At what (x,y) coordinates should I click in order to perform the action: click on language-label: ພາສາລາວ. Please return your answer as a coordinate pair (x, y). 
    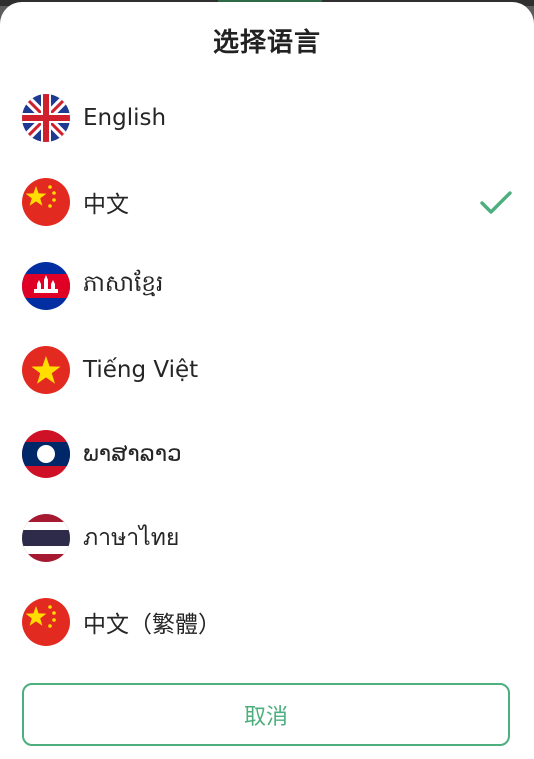
    Looking at the image, I should click on (132, 454).